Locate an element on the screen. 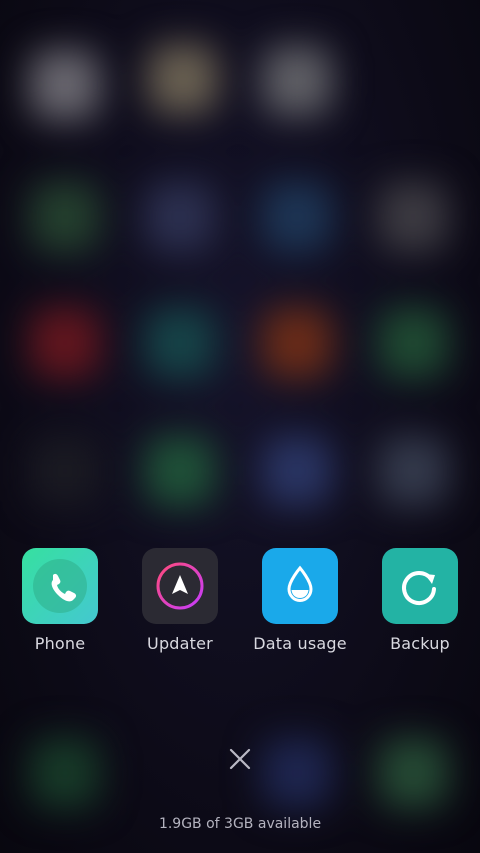 The image size is (480, 853). phone-icon is located at coordinates (60, 586).